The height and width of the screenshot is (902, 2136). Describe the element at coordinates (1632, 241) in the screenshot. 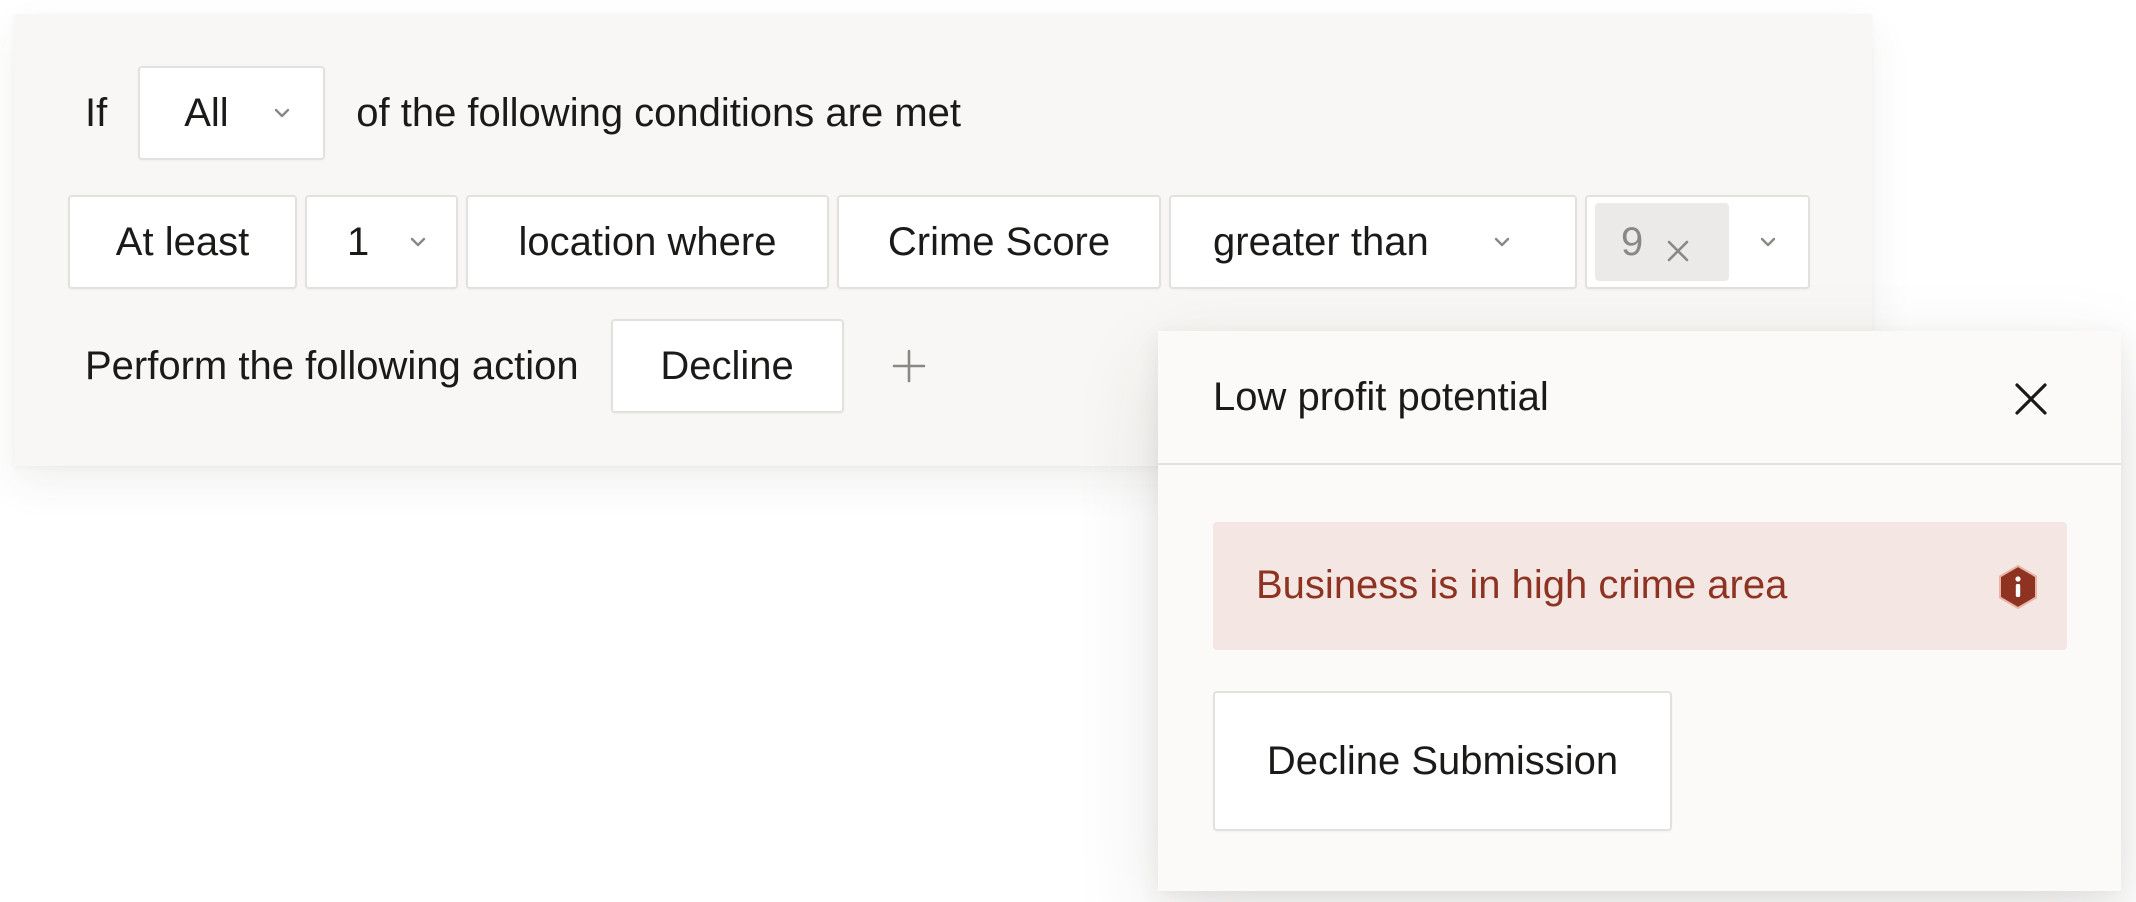

I see `value-tag-label: 9` at that location.